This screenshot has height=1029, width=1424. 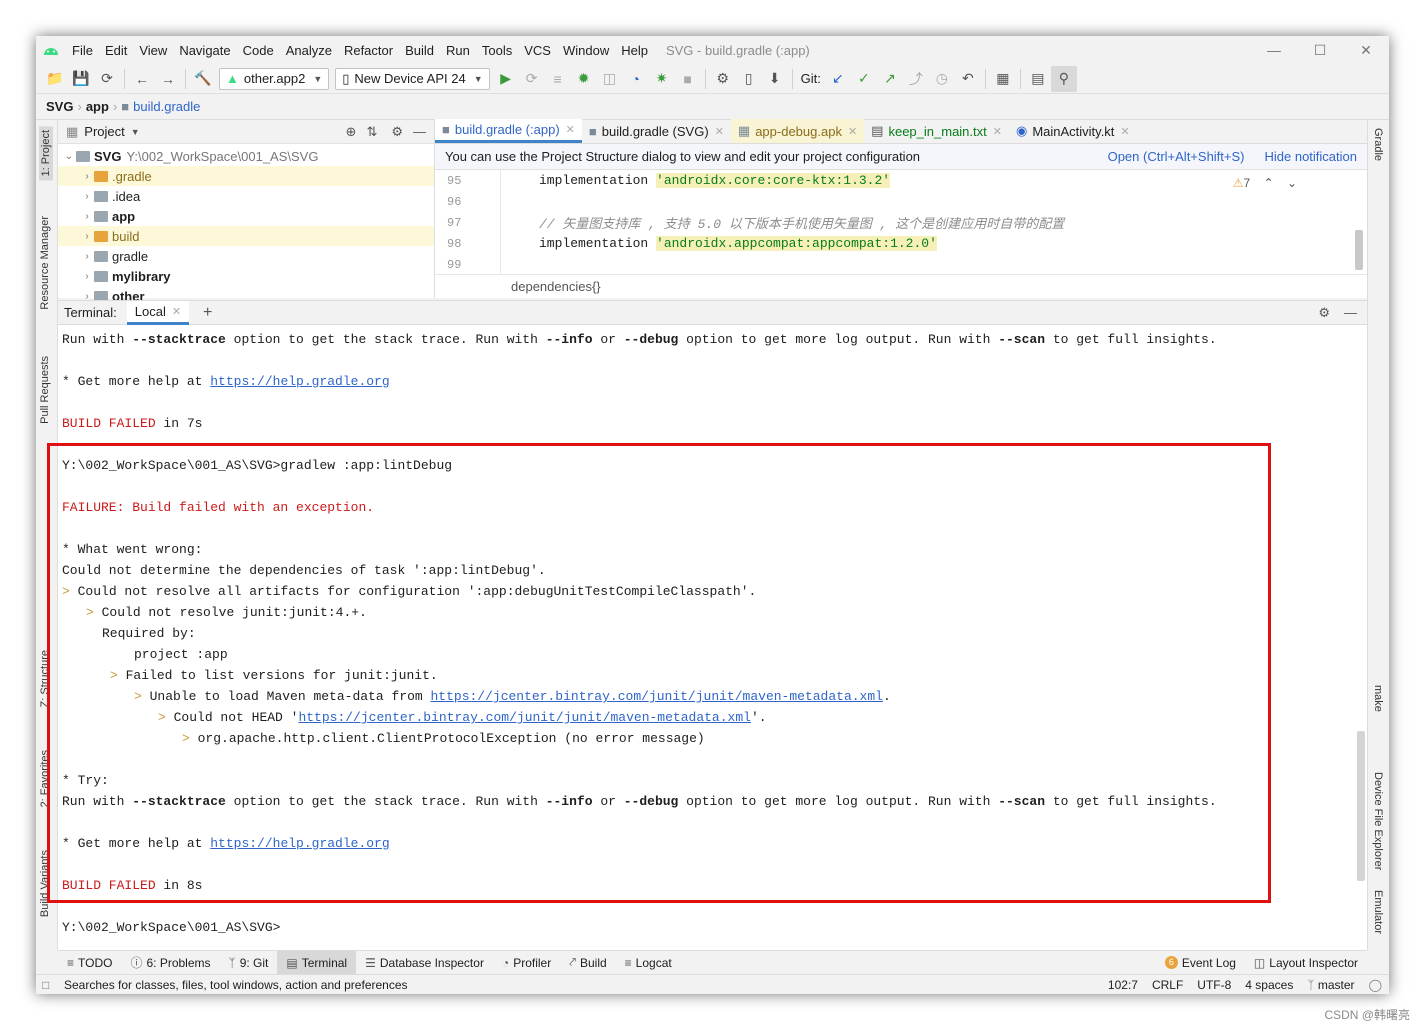 What do you see at coordinates (46, 153) in the screenshot?
I see `tool-tab-project: 1: Project` at bounding box center [46, 153].